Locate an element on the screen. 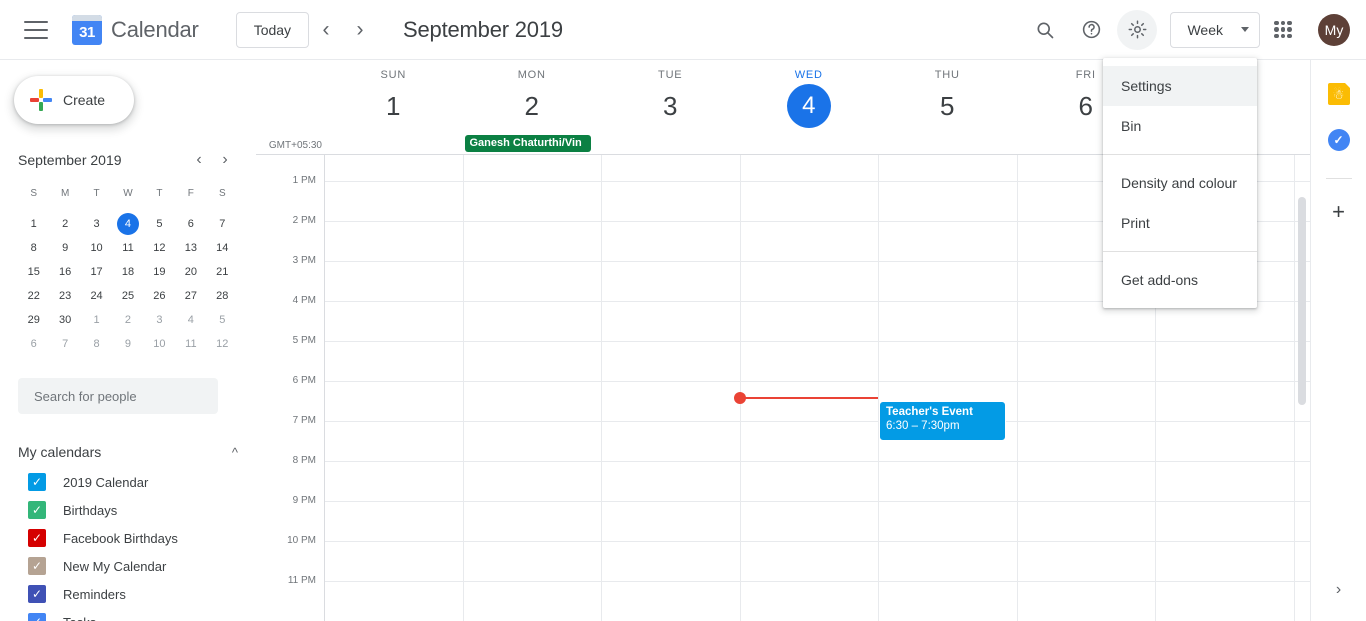  day-number: 2 is located at coordinates (532, 106).